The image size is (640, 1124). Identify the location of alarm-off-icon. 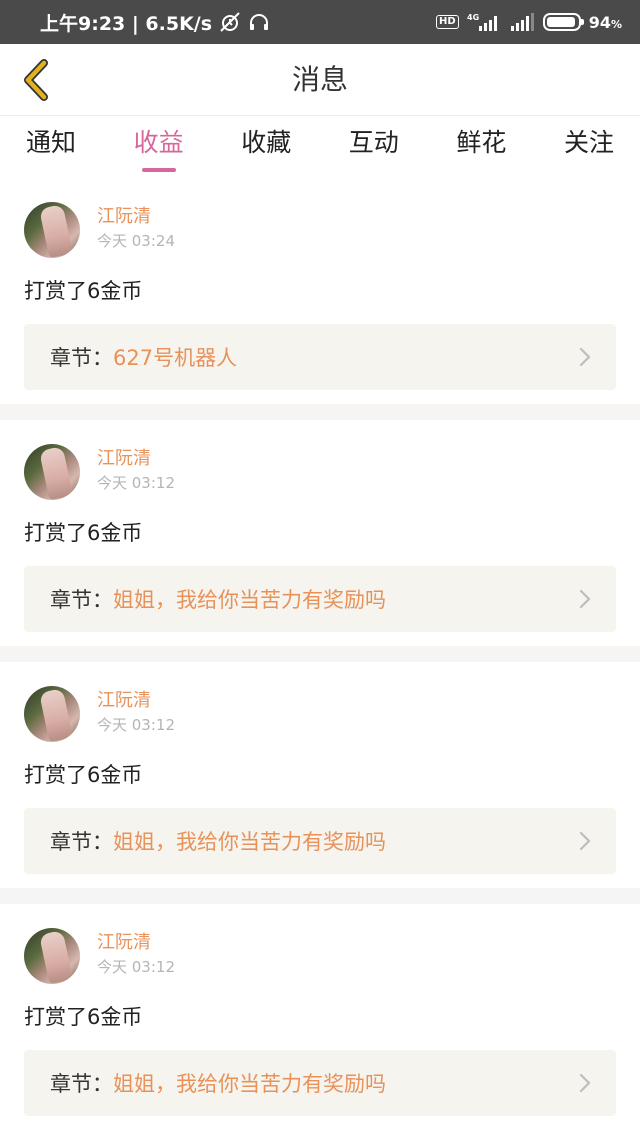
(230, 22).